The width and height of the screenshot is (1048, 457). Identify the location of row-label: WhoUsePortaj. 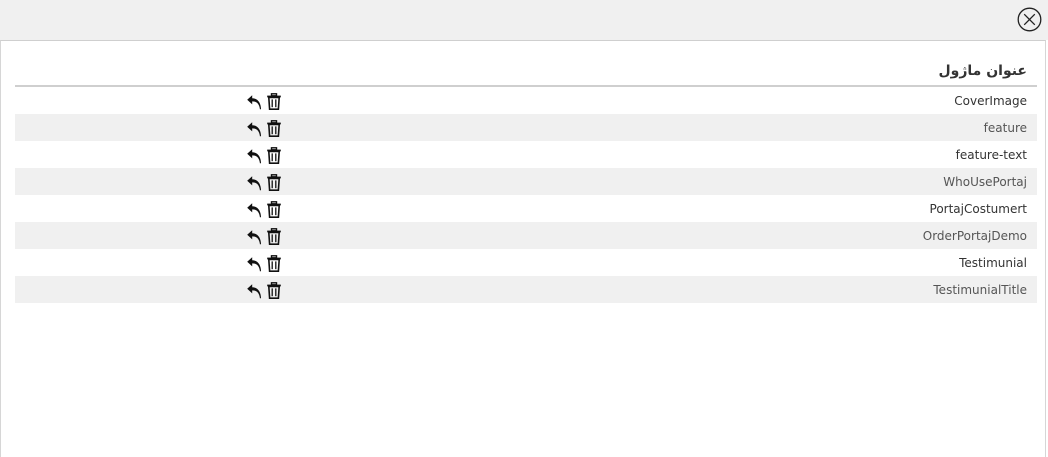
(985, 182).